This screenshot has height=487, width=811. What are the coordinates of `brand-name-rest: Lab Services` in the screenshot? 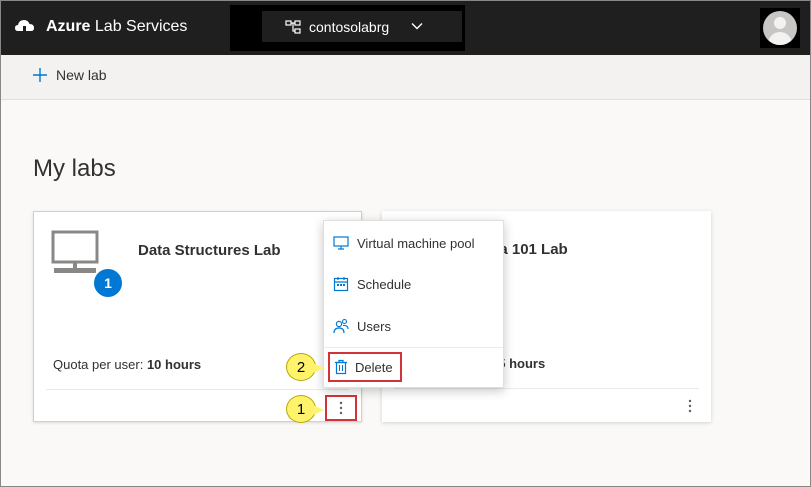 It's located at (141, 26).